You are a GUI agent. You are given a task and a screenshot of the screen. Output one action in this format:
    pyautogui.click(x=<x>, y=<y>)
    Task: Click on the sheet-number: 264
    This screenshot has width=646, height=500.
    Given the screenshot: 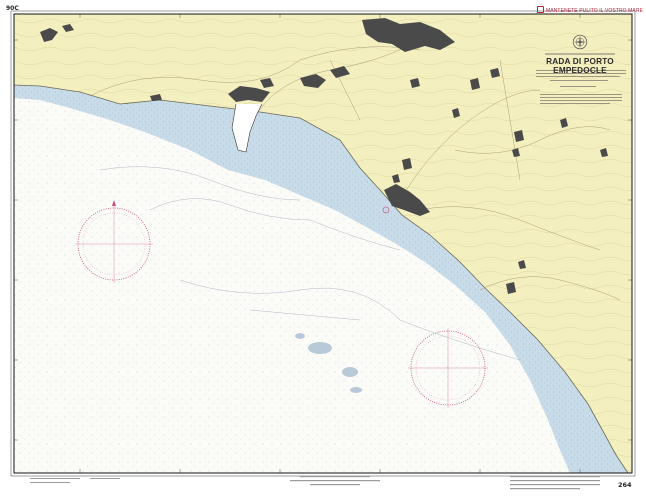 What is the action you would take?
    pyautogui.click(x=625, y=485)
    